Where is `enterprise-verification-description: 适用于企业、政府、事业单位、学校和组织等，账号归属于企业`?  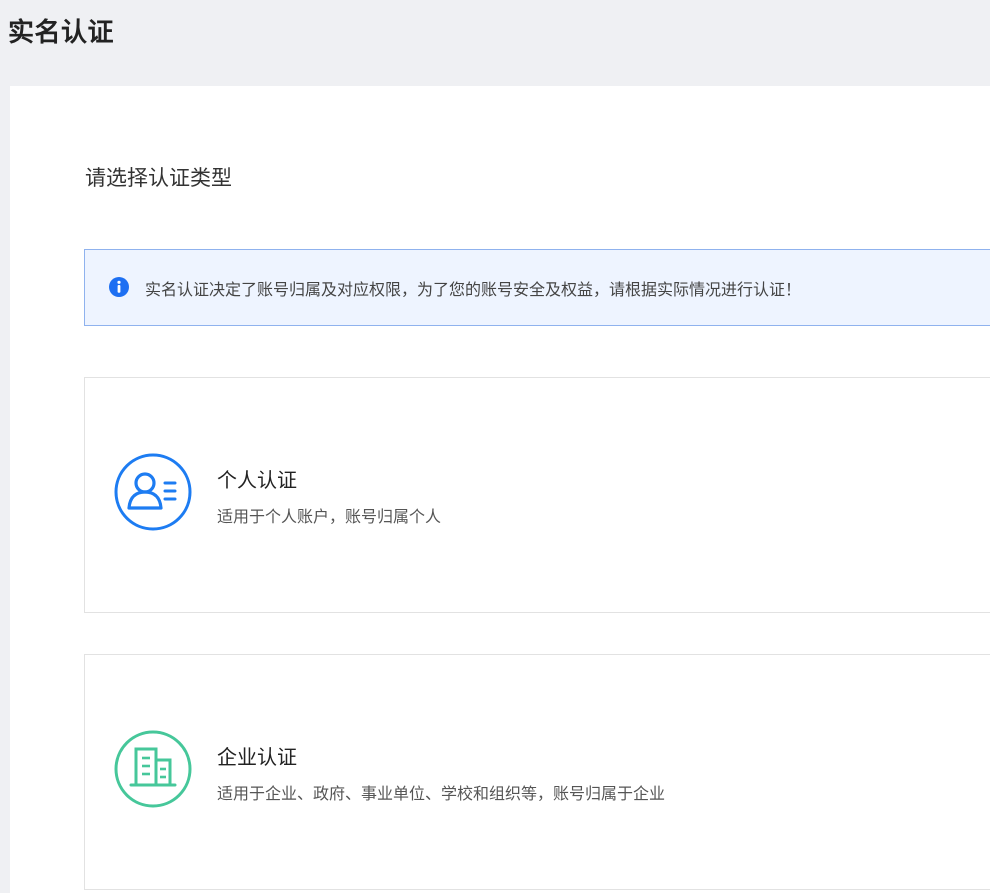 enterprise-verification-description: 适用于企业、政府、事业单位、学校和组织等，账号归属于企业 is located at coordinates (441, 793).